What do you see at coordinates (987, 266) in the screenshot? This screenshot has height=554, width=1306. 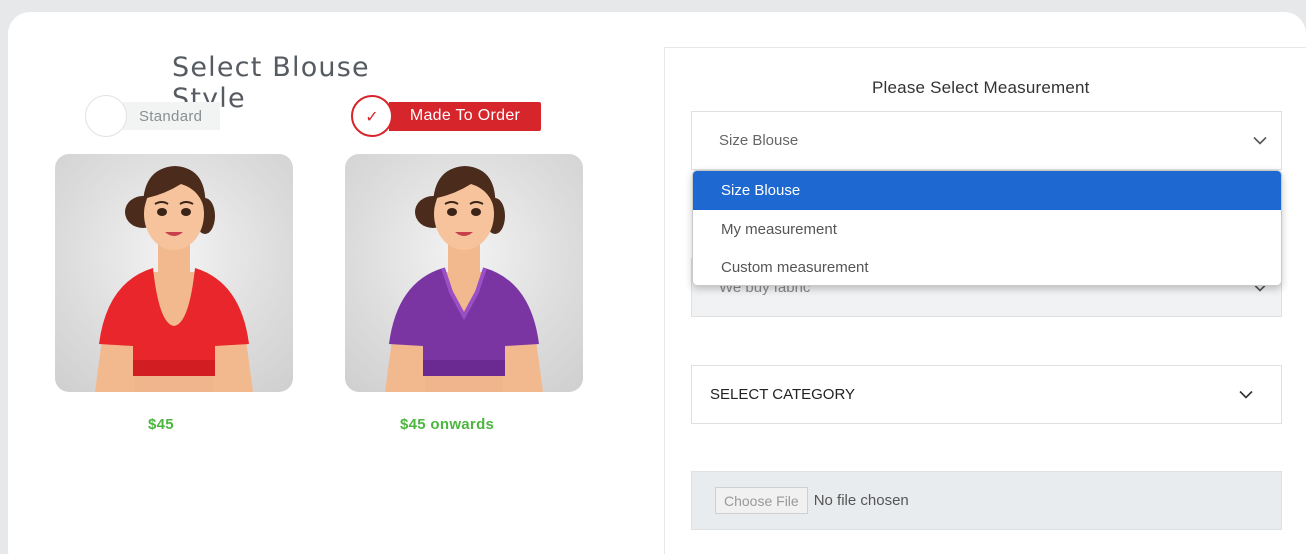 I see `dropdown-option-custom-measurement: Custom measurement` at bounding box center [987, 266].